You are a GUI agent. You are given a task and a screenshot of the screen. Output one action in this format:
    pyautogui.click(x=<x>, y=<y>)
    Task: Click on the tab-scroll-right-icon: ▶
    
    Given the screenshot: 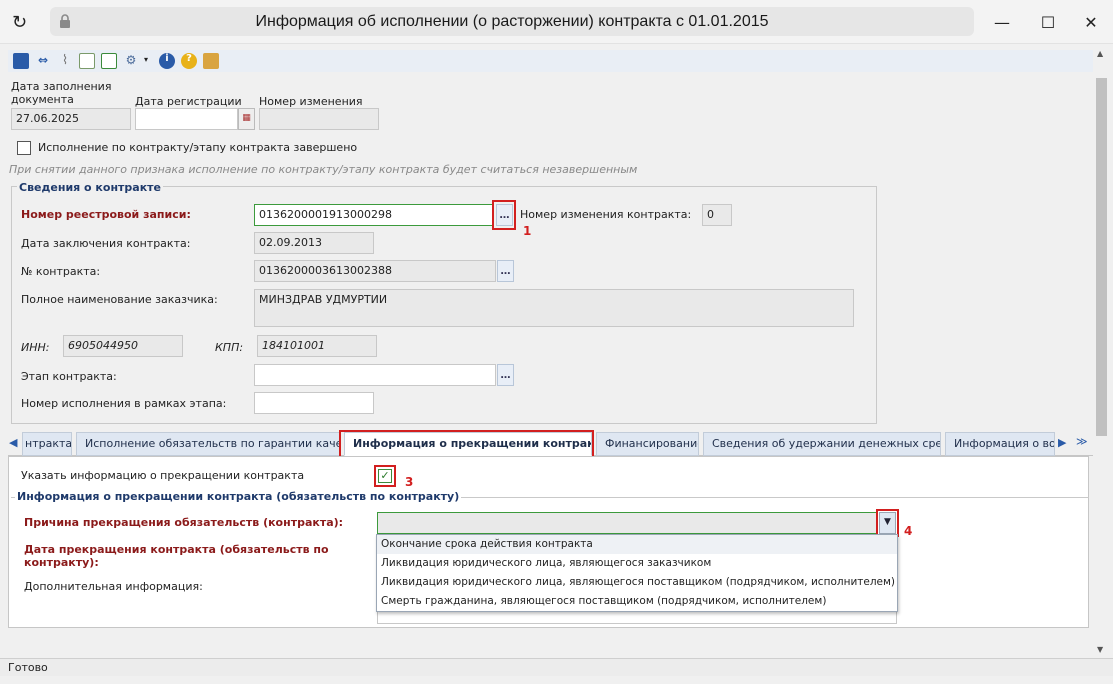 What is the action you would take?
    pyautogui.click(x=1065, y=444)
    